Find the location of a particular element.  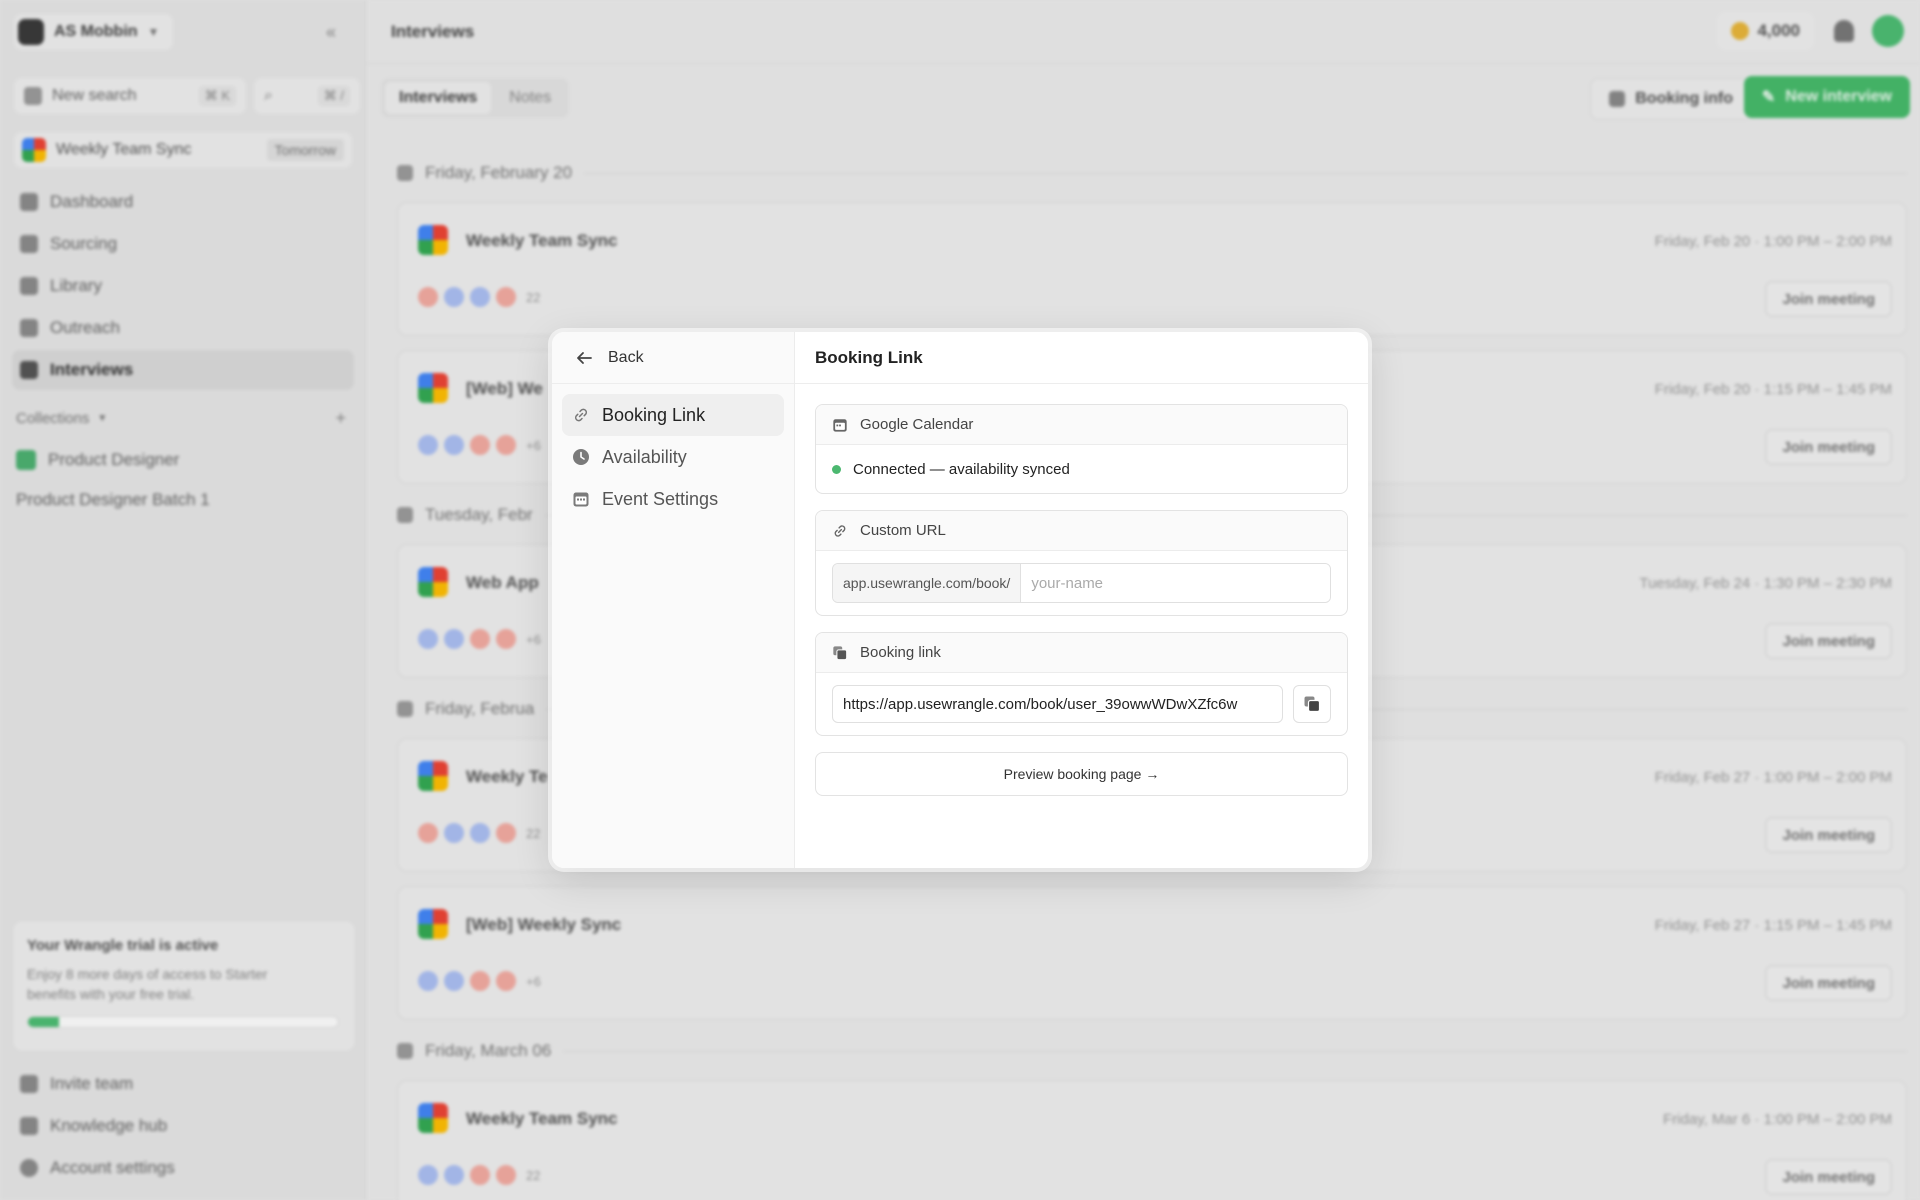

preview-booking-page-button: Preview booking page → is located at coordinates (1081, 774).